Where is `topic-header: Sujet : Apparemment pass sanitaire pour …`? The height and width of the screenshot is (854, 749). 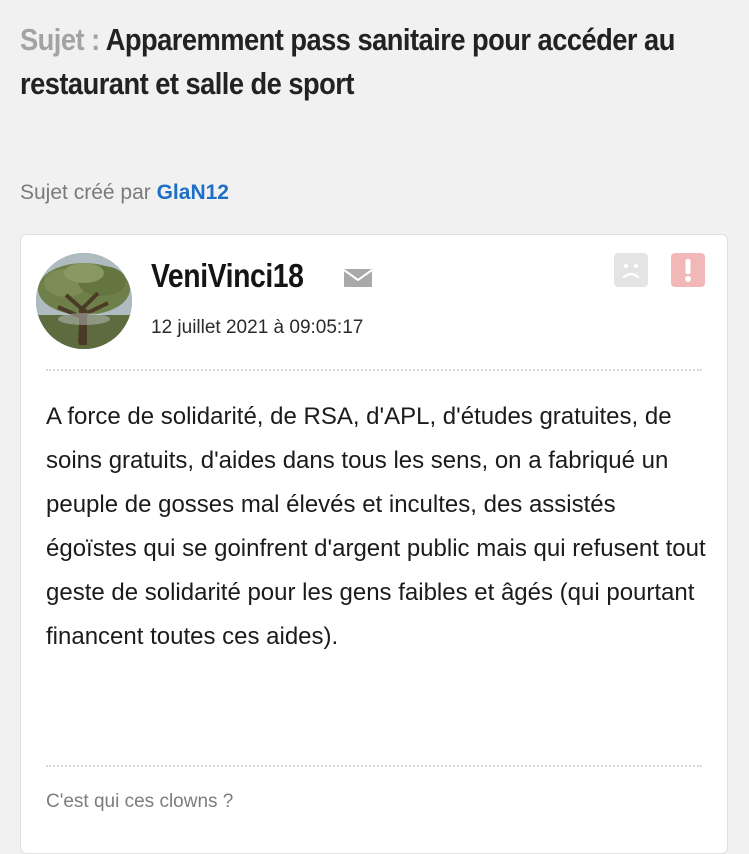 topic-header: Sujet : Apparemment pass sanitaire pour … is located at coordinates (377, 62).